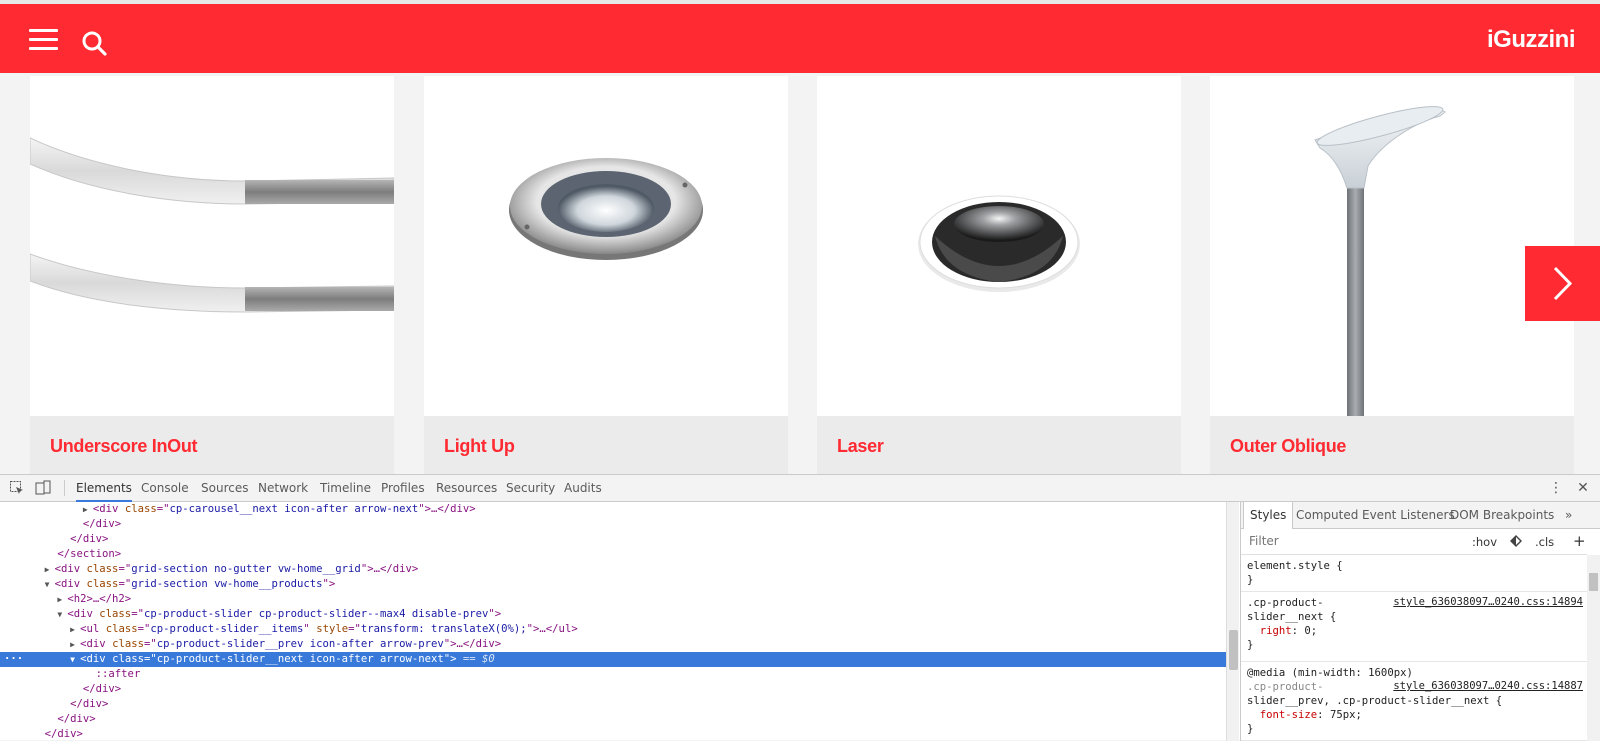  What do you see at coordinates (860, 446) in the screenshot?
I see `product-title: Laser` at bounding box center [860, 446].